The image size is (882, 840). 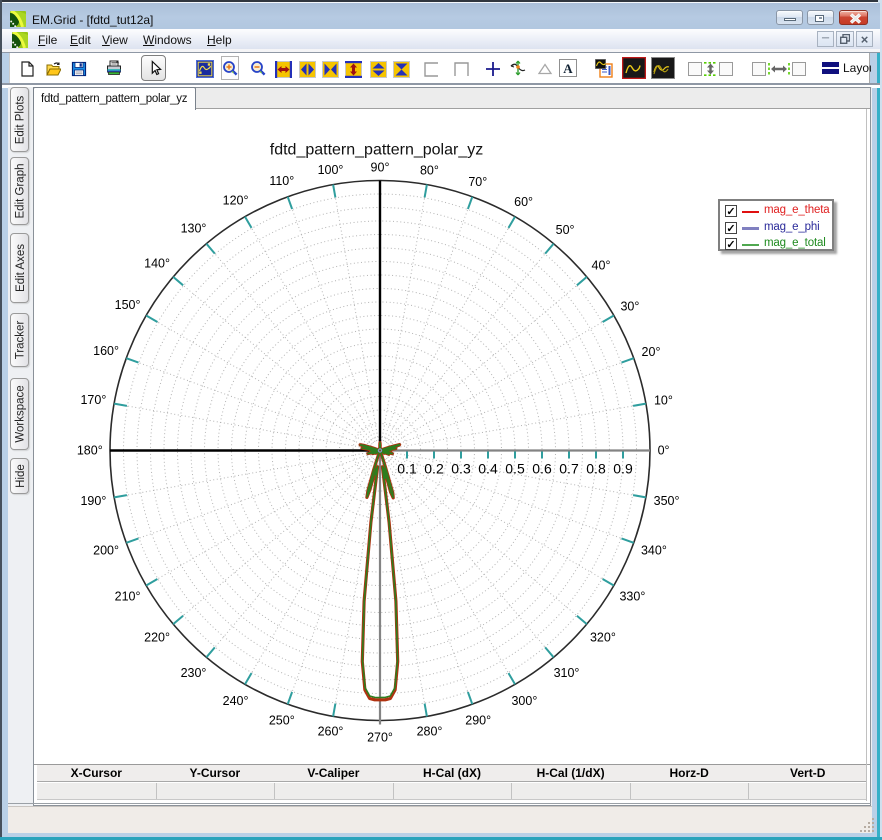 What do you see at coordinates (488, 469) in the screenshot?
I see `svg-text: 0.4` at bounding box center [488, 469].